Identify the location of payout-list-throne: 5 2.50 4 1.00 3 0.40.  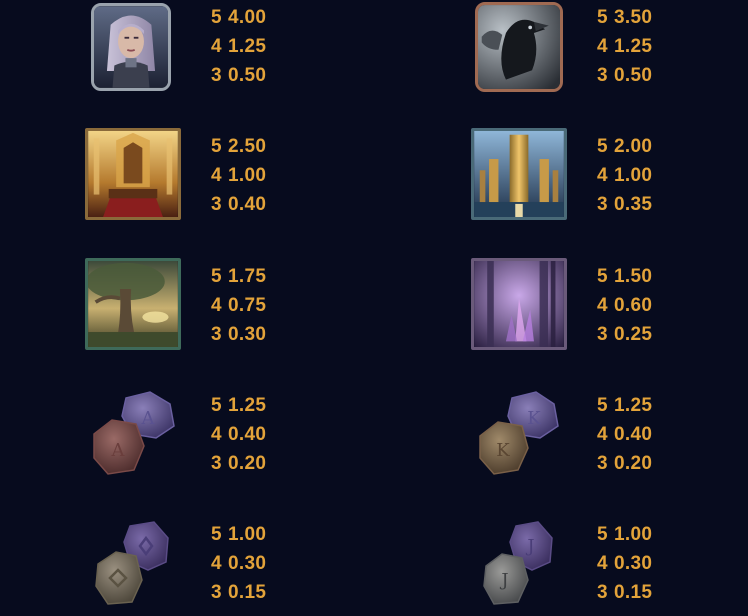
(256, 175).